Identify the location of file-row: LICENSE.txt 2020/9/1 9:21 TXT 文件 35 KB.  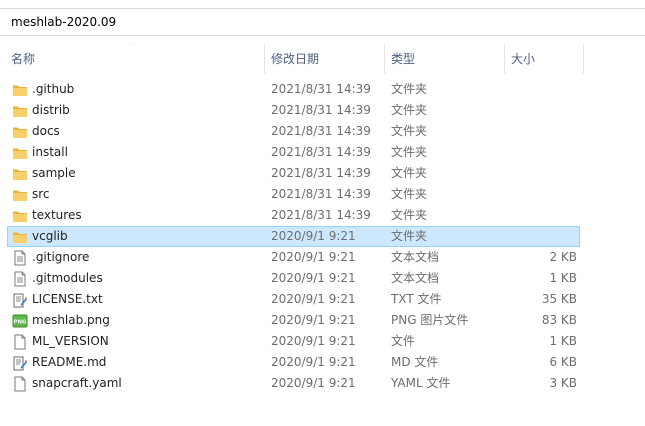
(293, 299).